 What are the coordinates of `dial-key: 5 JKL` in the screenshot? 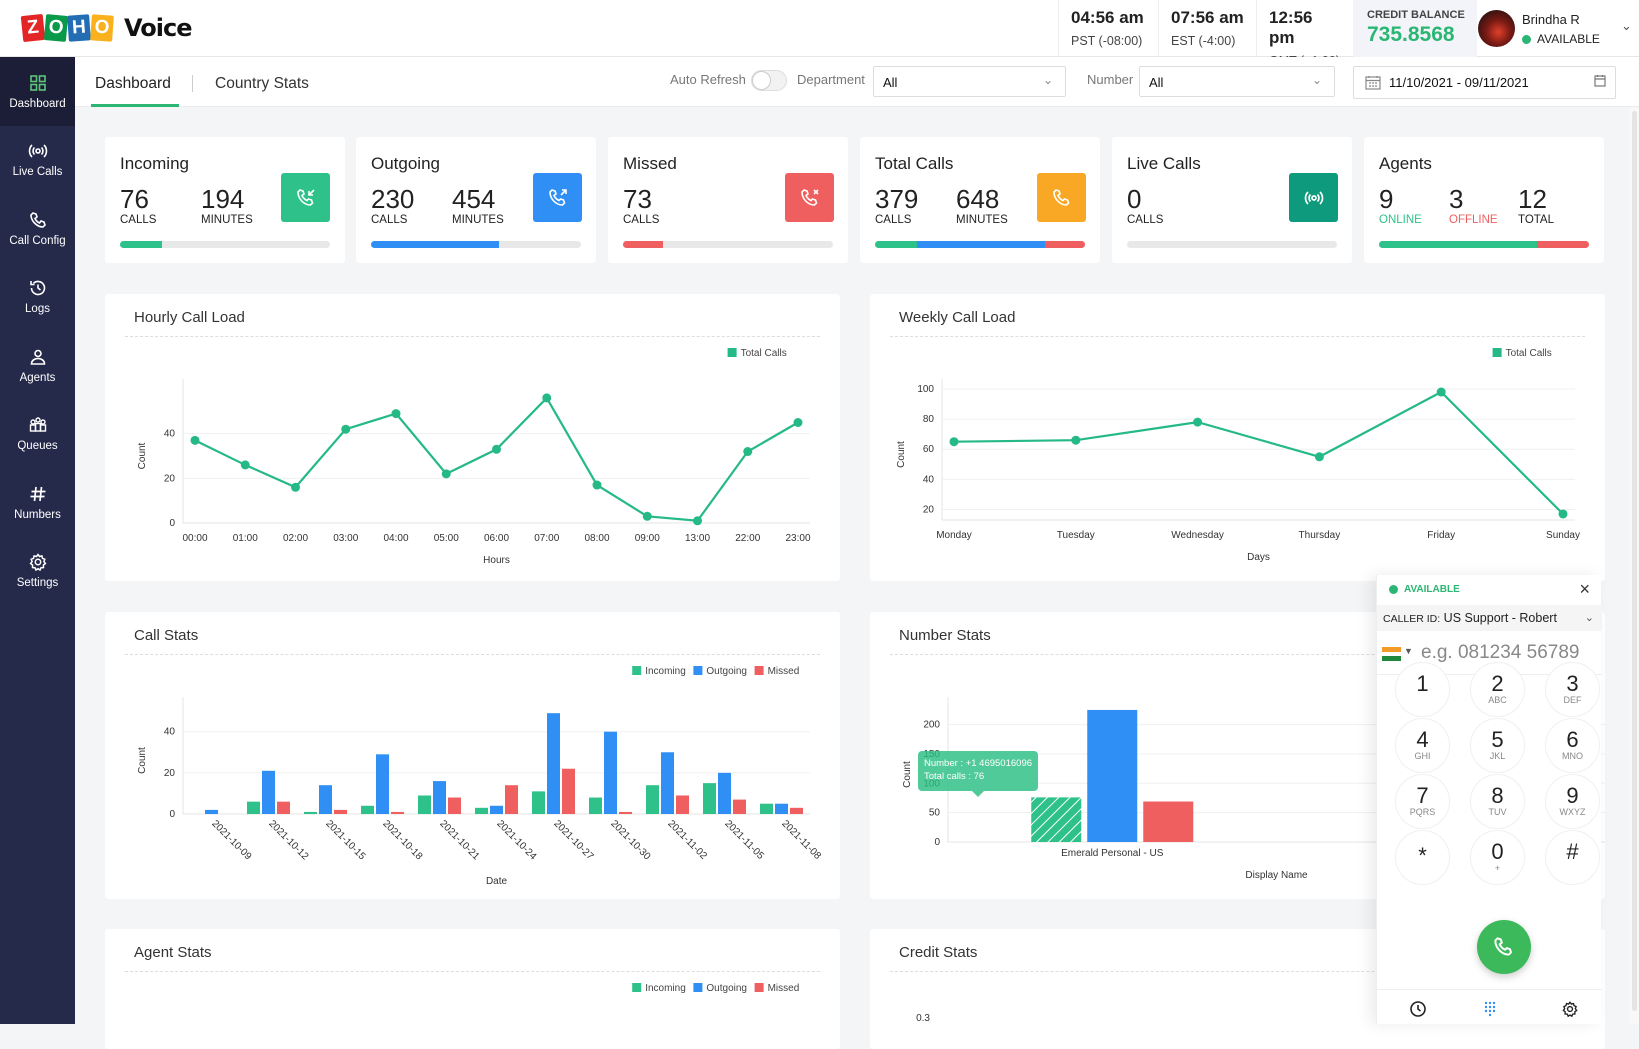 It's located at (1497, 745).